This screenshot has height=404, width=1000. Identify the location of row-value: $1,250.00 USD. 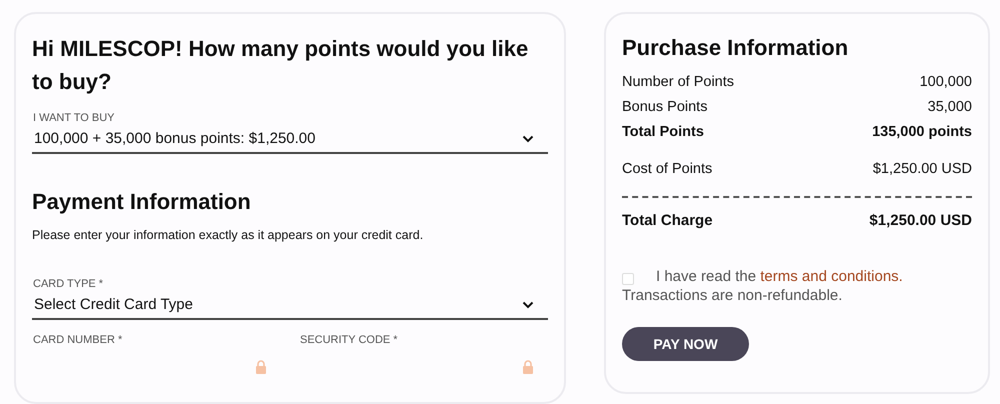
(922, 169).